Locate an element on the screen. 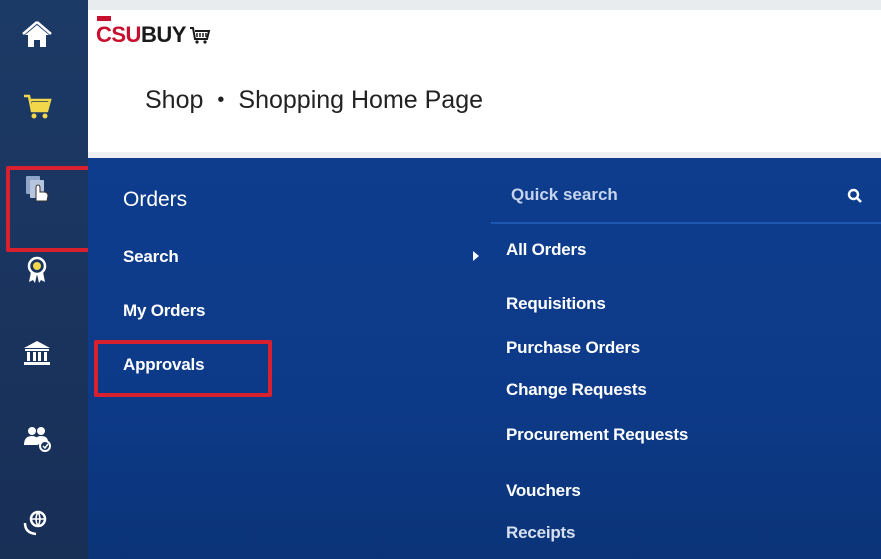 The width and height of the screenshot is (881, 559). award-ribbon-icon is located at coordinates (37, 269).